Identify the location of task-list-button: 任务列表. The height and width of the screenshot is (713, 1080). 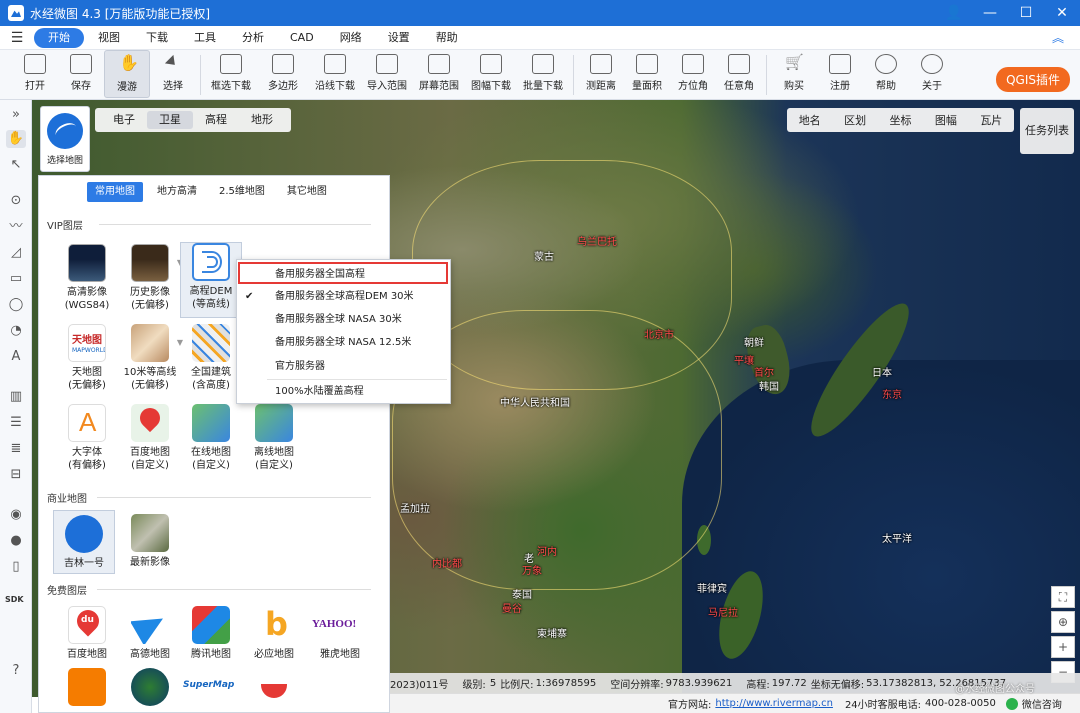
(1047, 131).